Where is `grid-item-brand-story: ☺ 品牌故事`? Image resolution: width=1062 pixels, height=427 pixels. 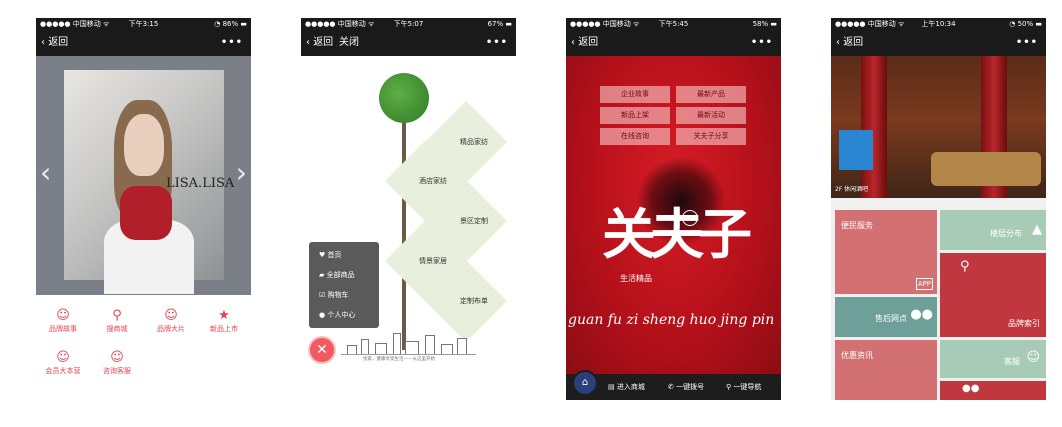
grid-item-brand-story: ☺ 品牌故事 is located at coordinates (63, 320).